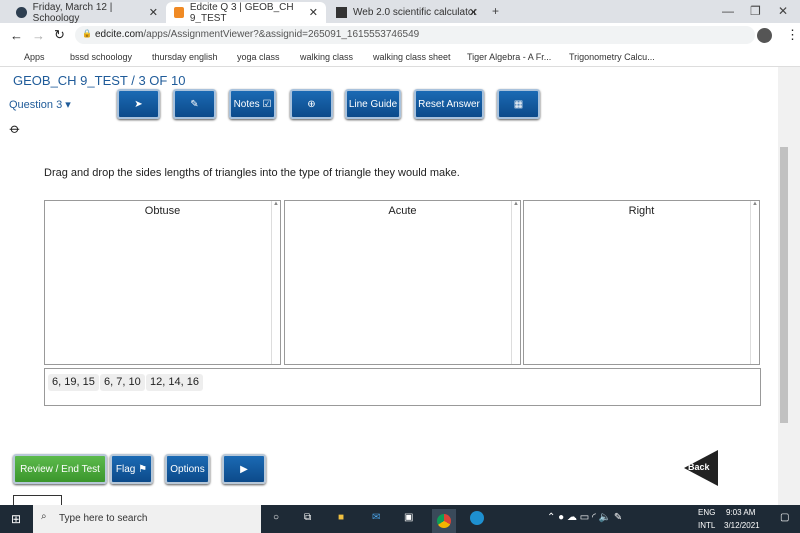 The height and width of the screenshot is (533, 800). I want to click on profile-icon, so click(764, 35).